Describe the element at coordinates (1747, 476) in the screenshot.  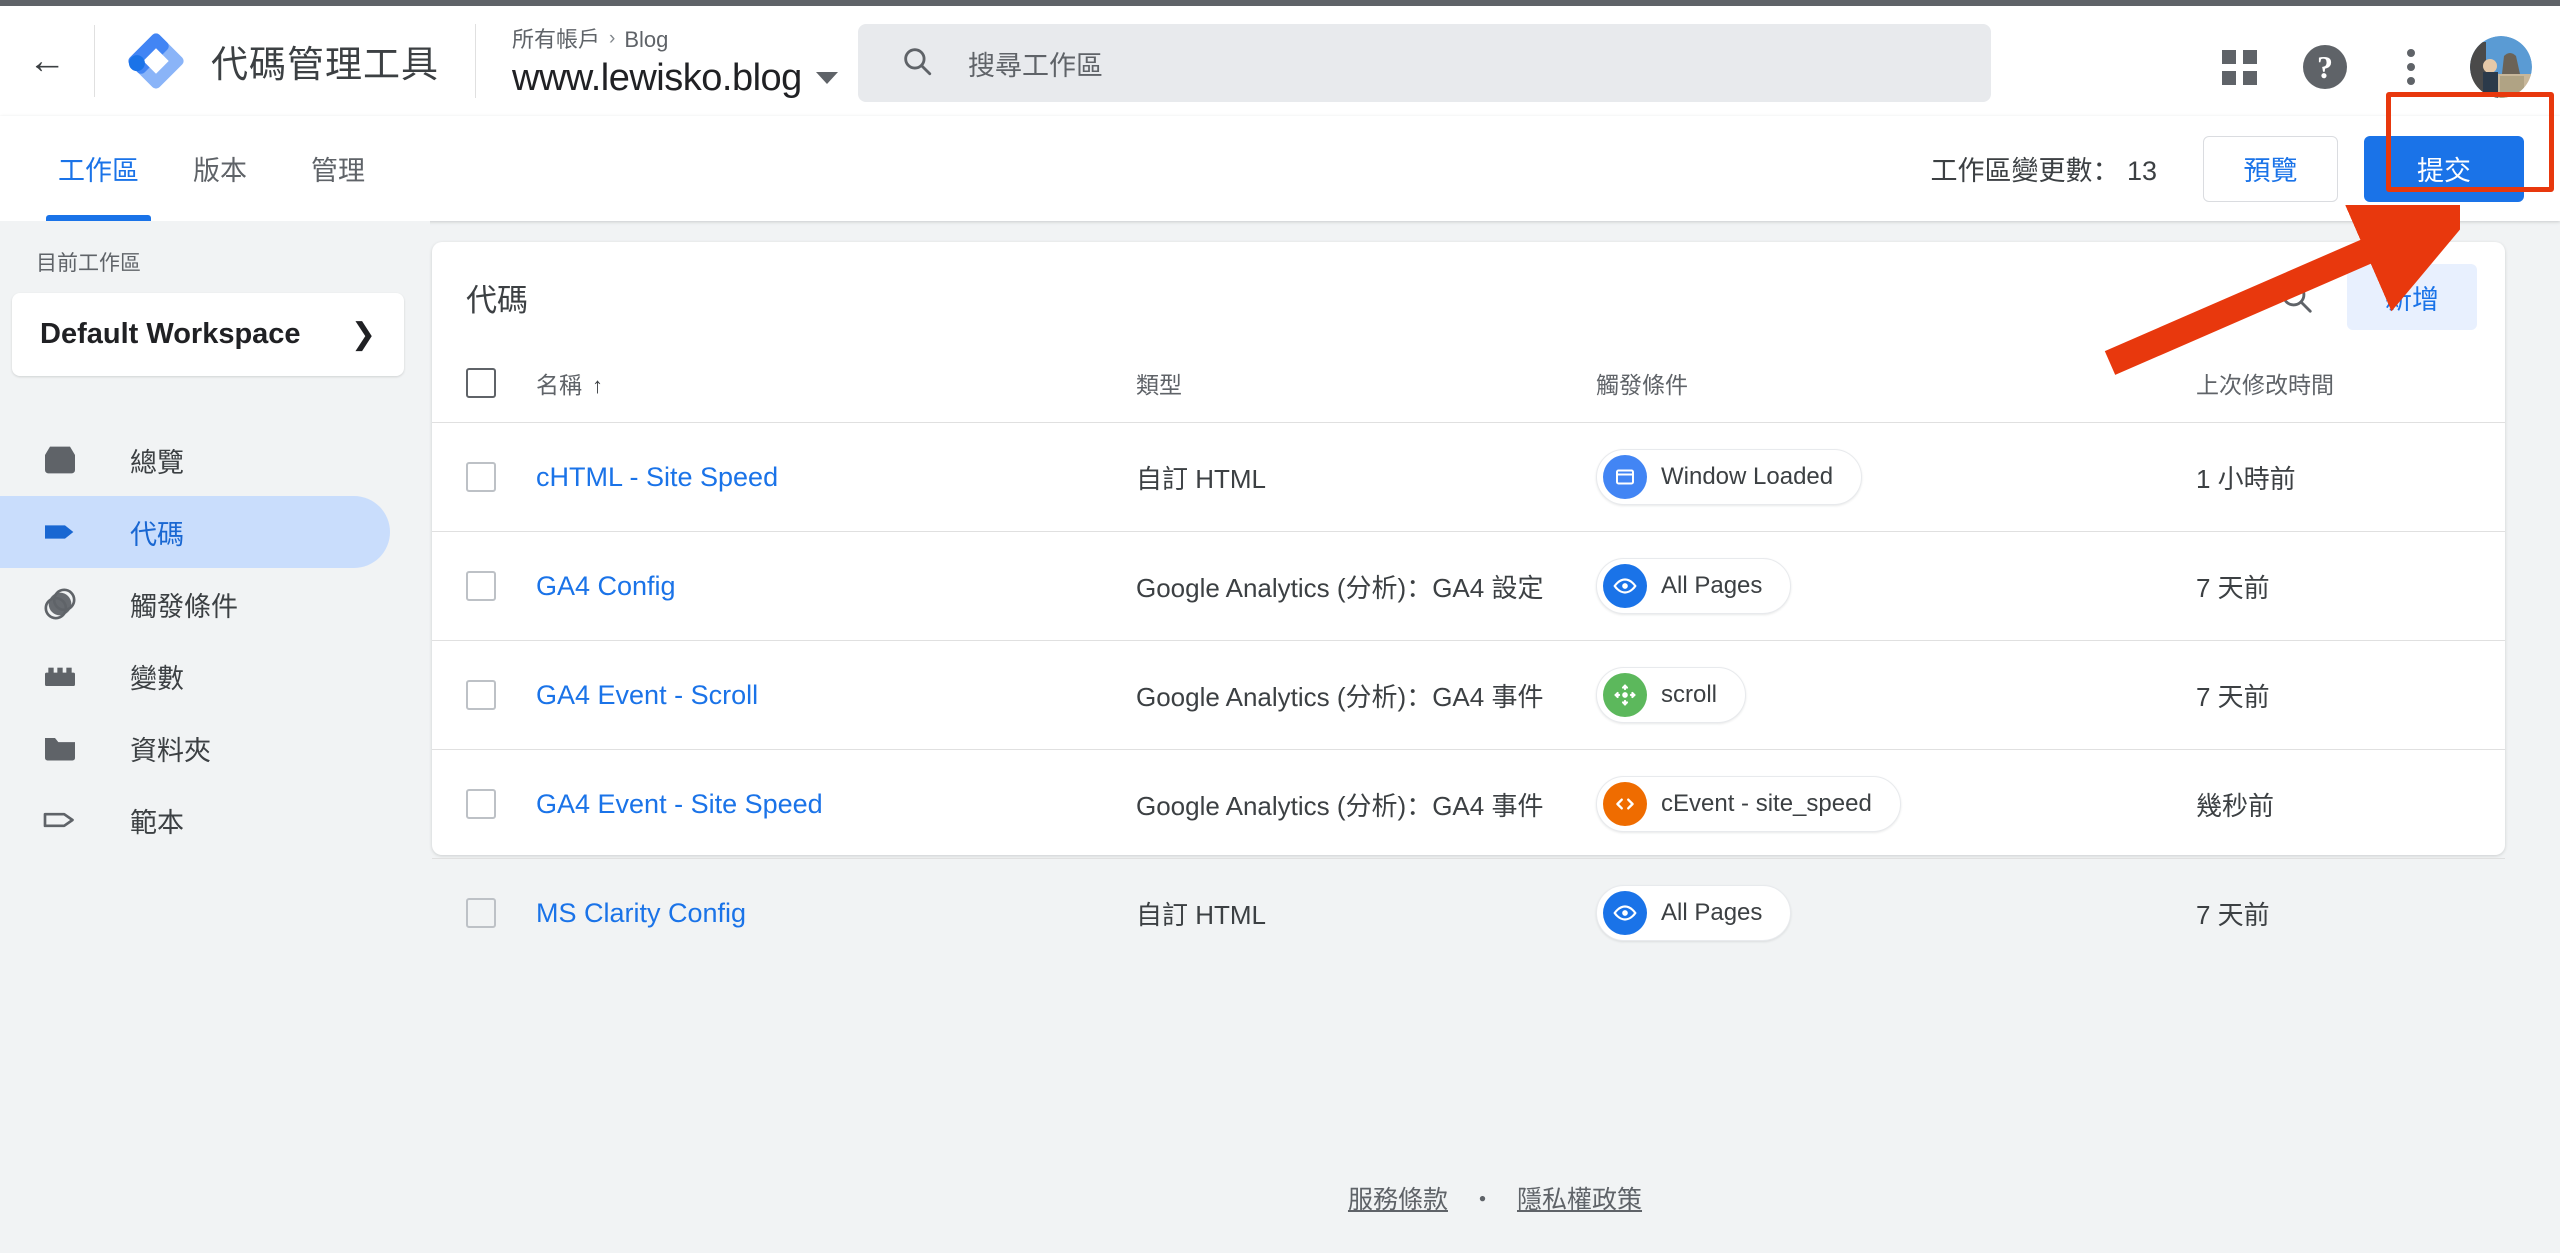
I see `trigger-chip-label: Window Loaded` at that location.